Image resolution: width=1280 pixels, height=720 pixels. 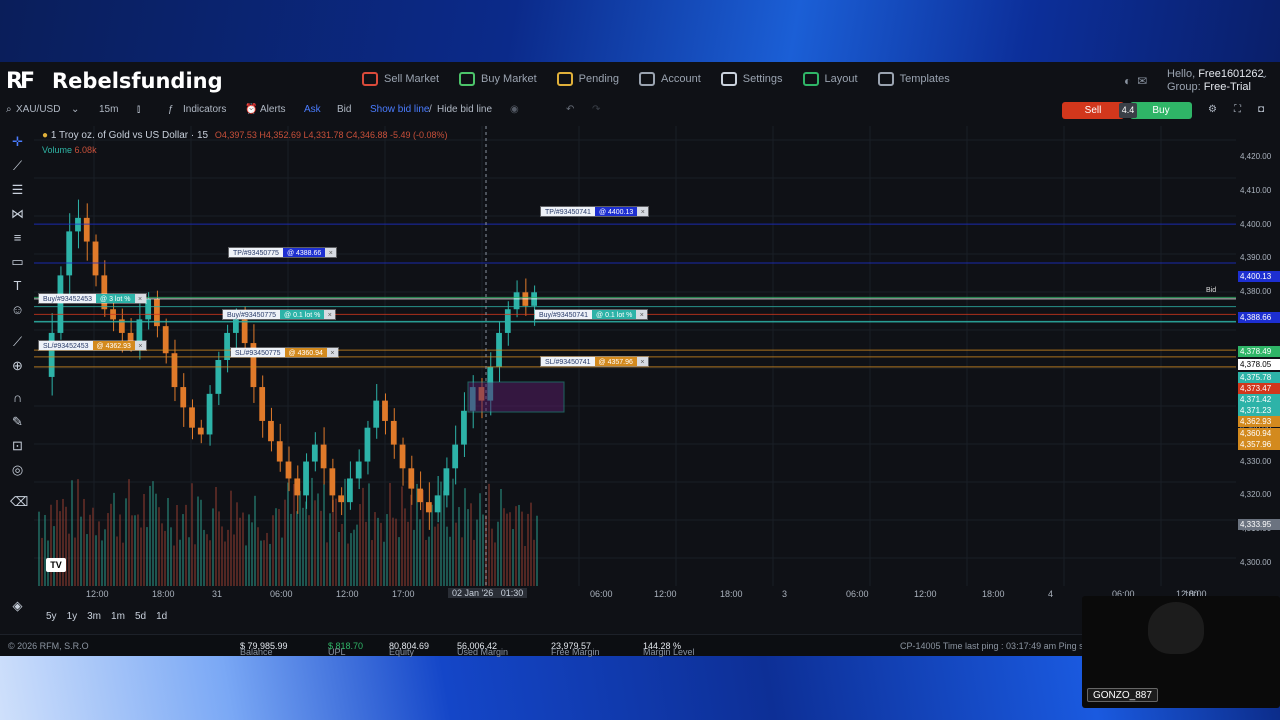 I want to click on shape-icon: ▭, so click(x=17, y=261).